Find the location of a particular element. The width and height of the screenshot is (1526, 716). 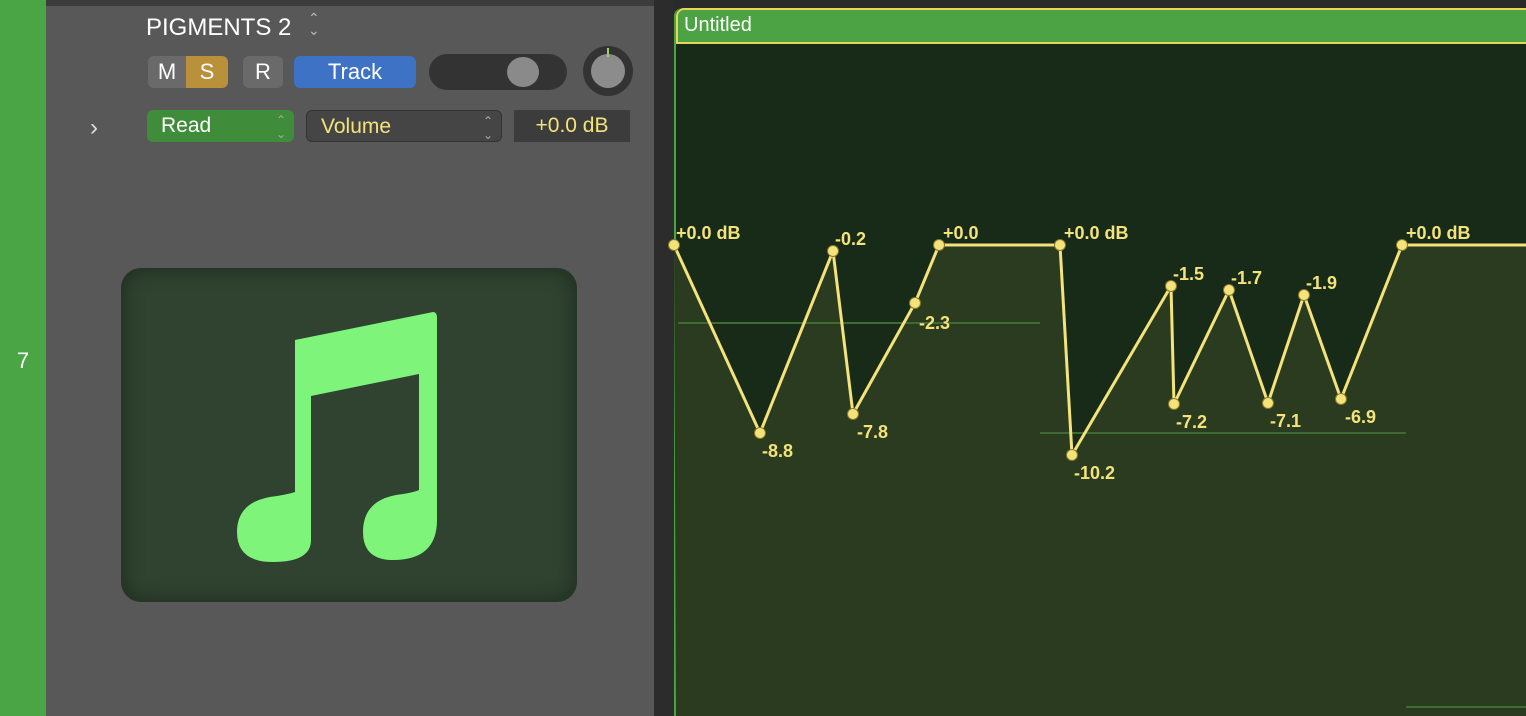

automation-point-label: -7.8 is located at coordinates (872, 432).